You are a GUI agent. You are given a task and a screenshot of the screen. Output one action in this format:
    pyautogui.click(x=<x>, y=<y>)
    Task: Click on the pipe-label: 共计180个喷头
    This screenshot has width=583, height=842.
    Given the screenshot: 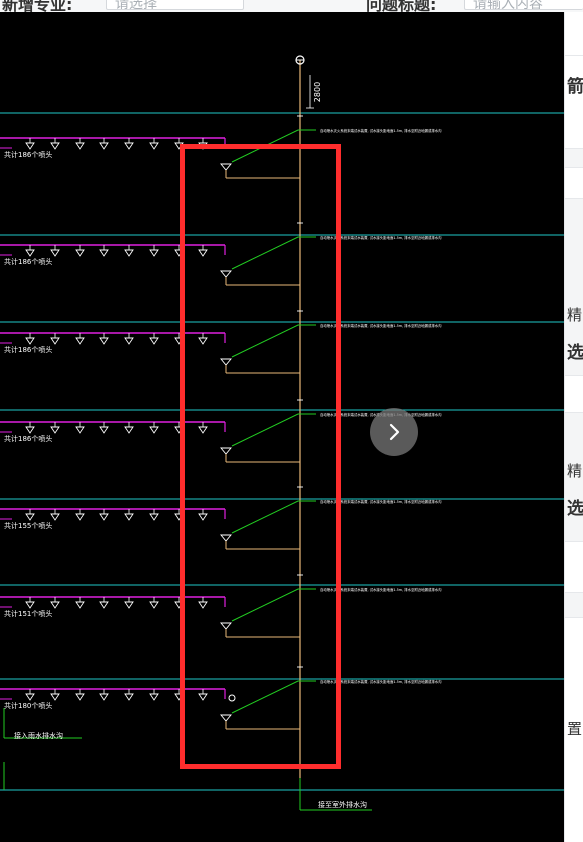 What is the action you would take?
    pyautogui.click(x=28, y=705)
    